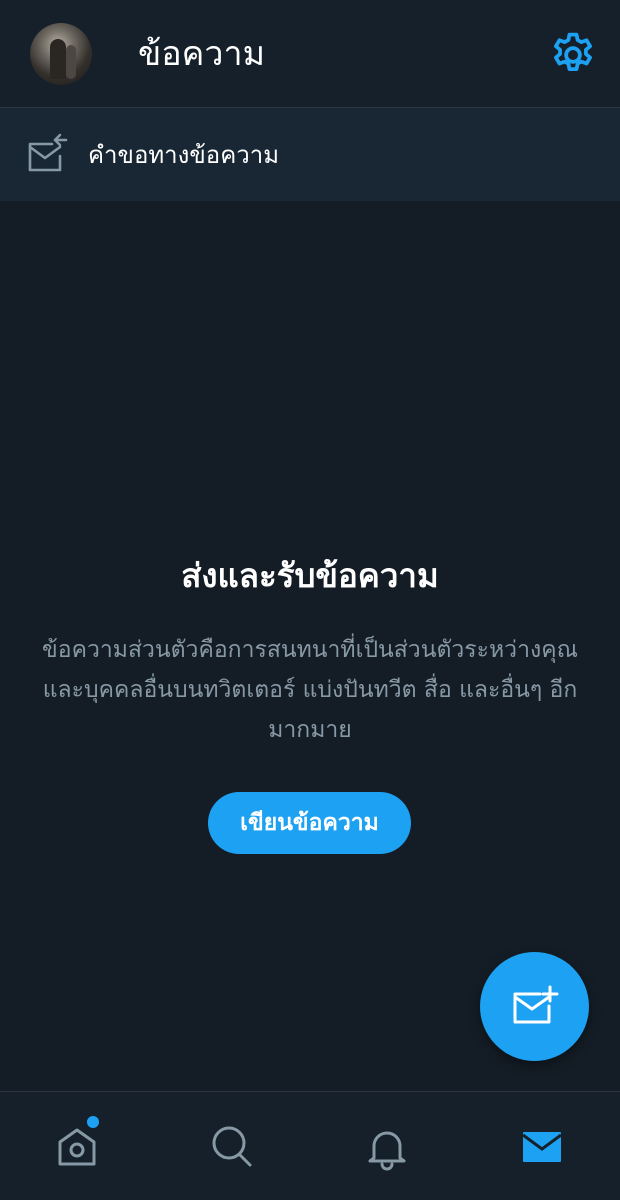  Describe the element at coordinates (387, 1147) in the screenshot. I see `bell-icon` at that location.